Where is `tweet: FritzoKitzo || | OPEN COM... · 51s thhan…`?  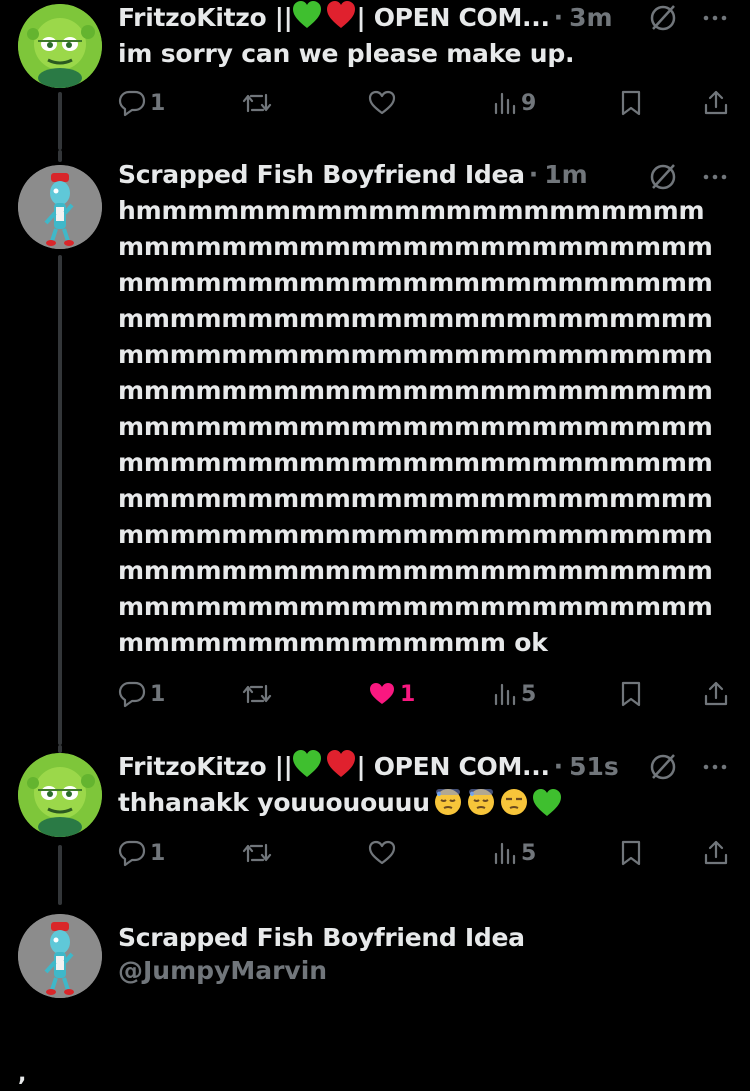 tweet: FritzoKitzo || | OPEN COM... · 51s thhan… is located at coordinates (375, 825).